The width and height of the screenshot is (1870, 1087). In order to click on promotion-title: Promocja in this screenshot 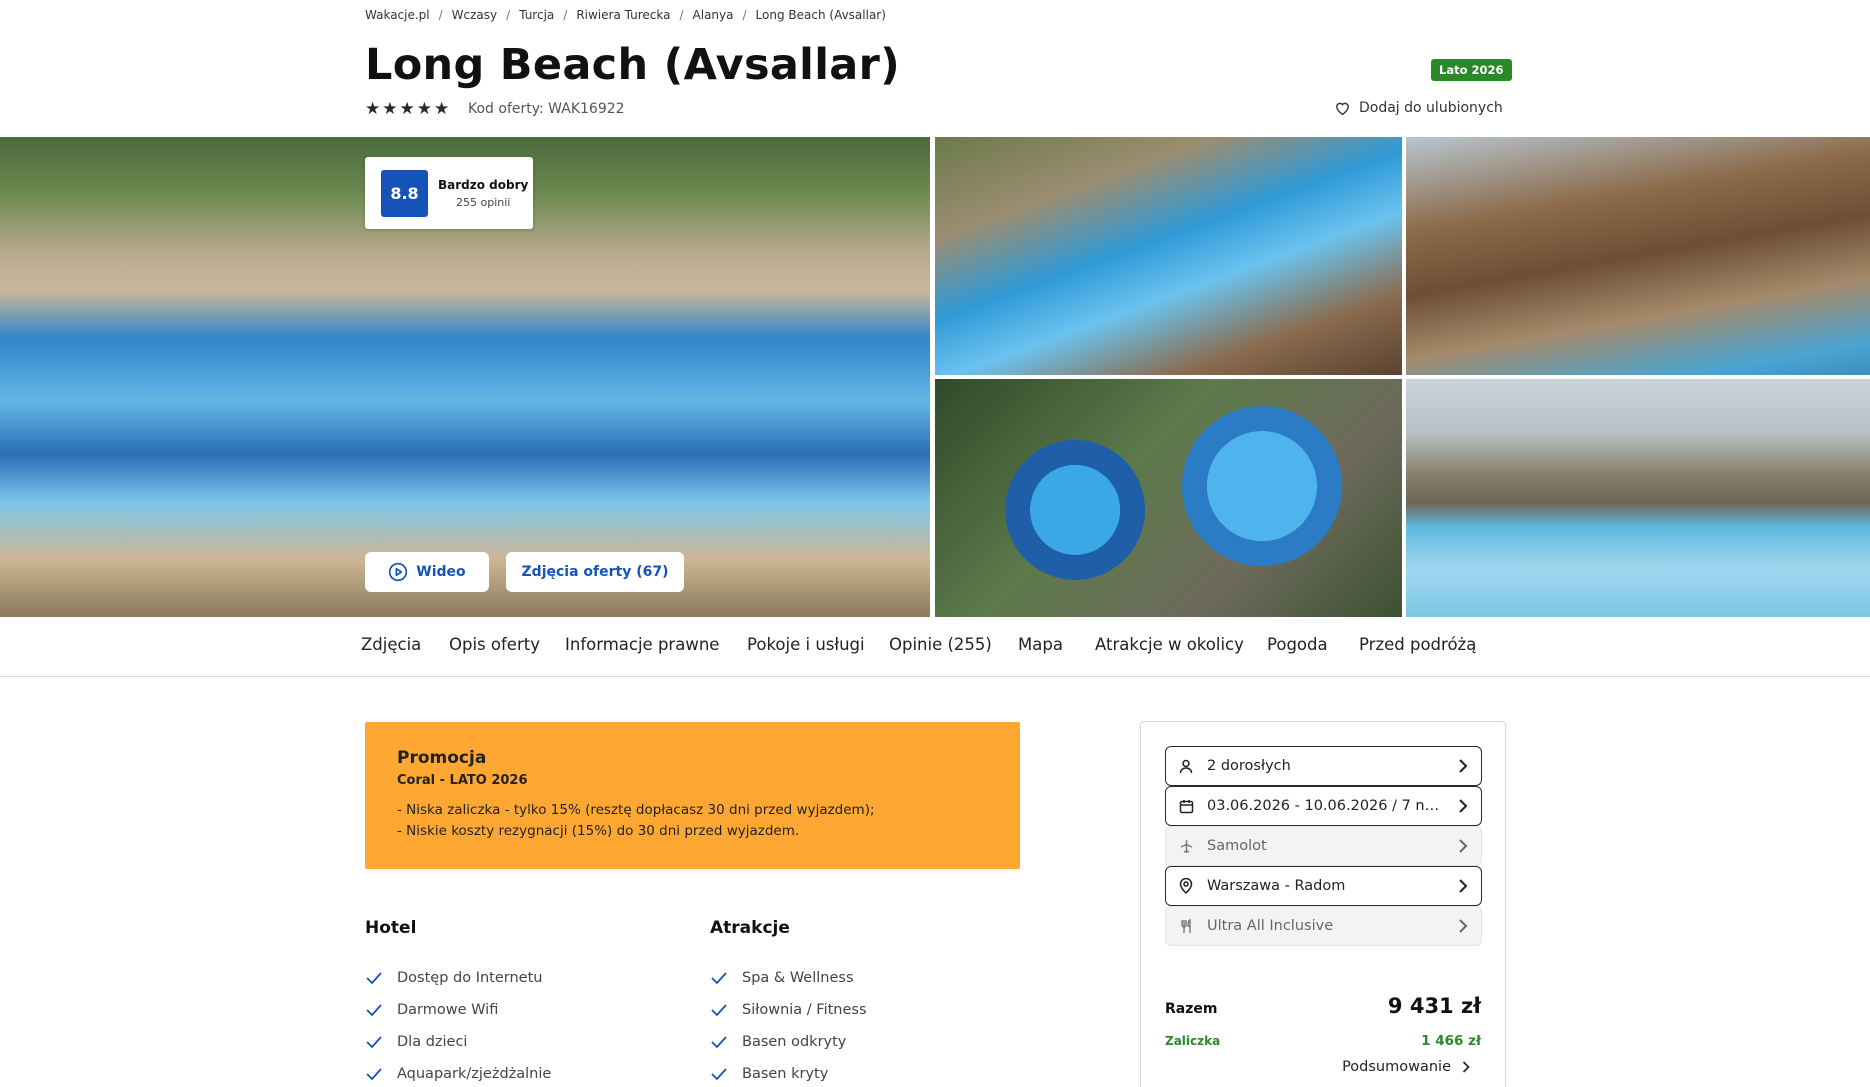, I will do `click(442, 758)`.